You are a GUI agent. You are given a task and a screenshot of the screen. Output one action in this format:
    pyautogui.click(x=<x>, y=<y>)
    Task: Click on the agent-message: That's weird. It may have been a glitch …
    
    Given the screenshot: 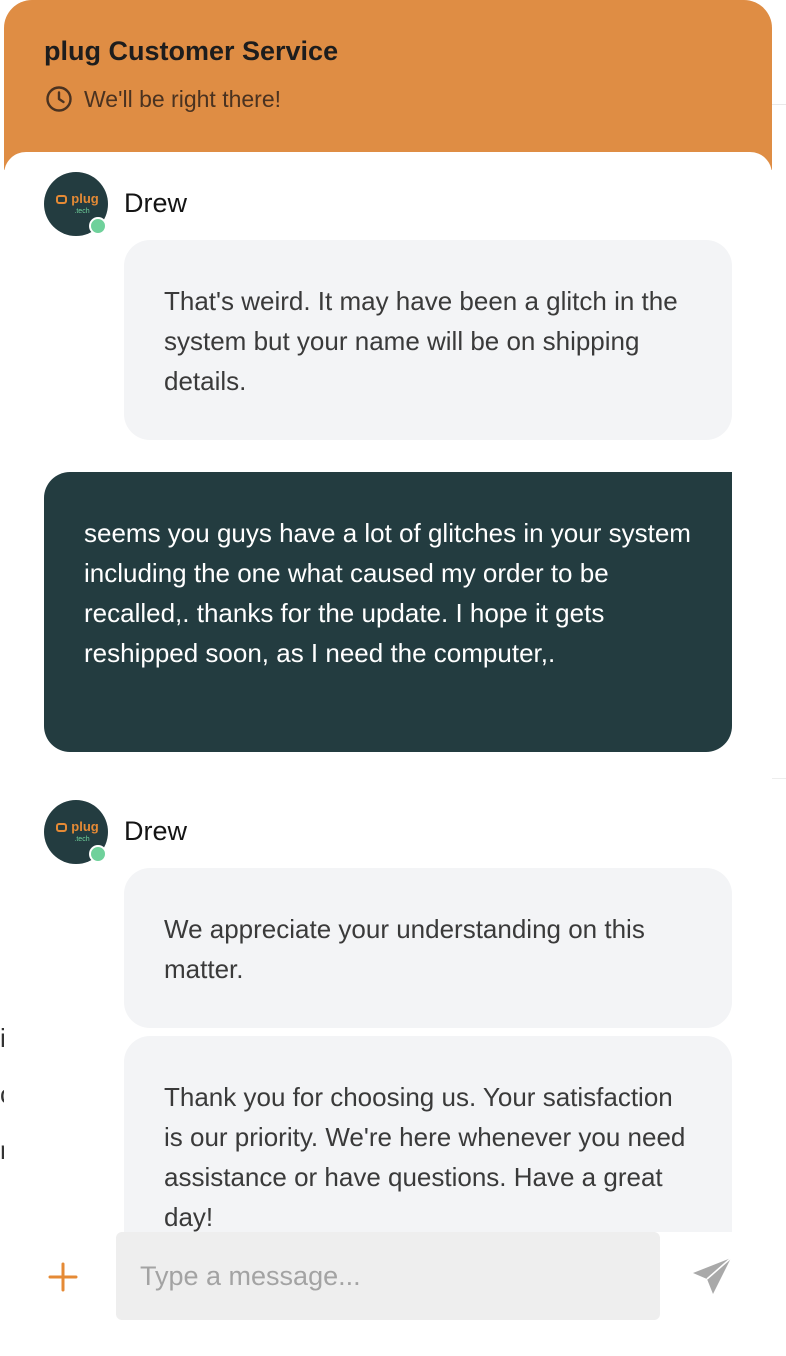 What is the action you would take?
    pyautogui.click(x=428, y=340)
    